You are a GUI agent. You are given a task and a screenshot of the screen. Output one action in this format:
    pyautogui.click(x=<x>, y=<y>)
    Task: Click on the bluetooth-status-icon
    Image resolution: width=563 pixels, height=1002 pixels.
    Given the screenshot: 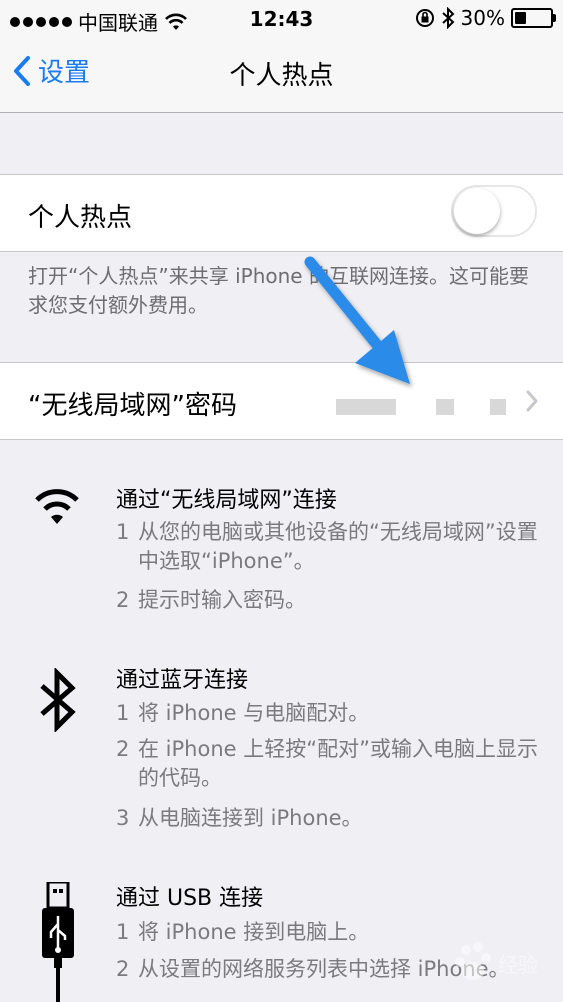 What is the action you would take?
    pyautogui.click(x=447, y=18)
    